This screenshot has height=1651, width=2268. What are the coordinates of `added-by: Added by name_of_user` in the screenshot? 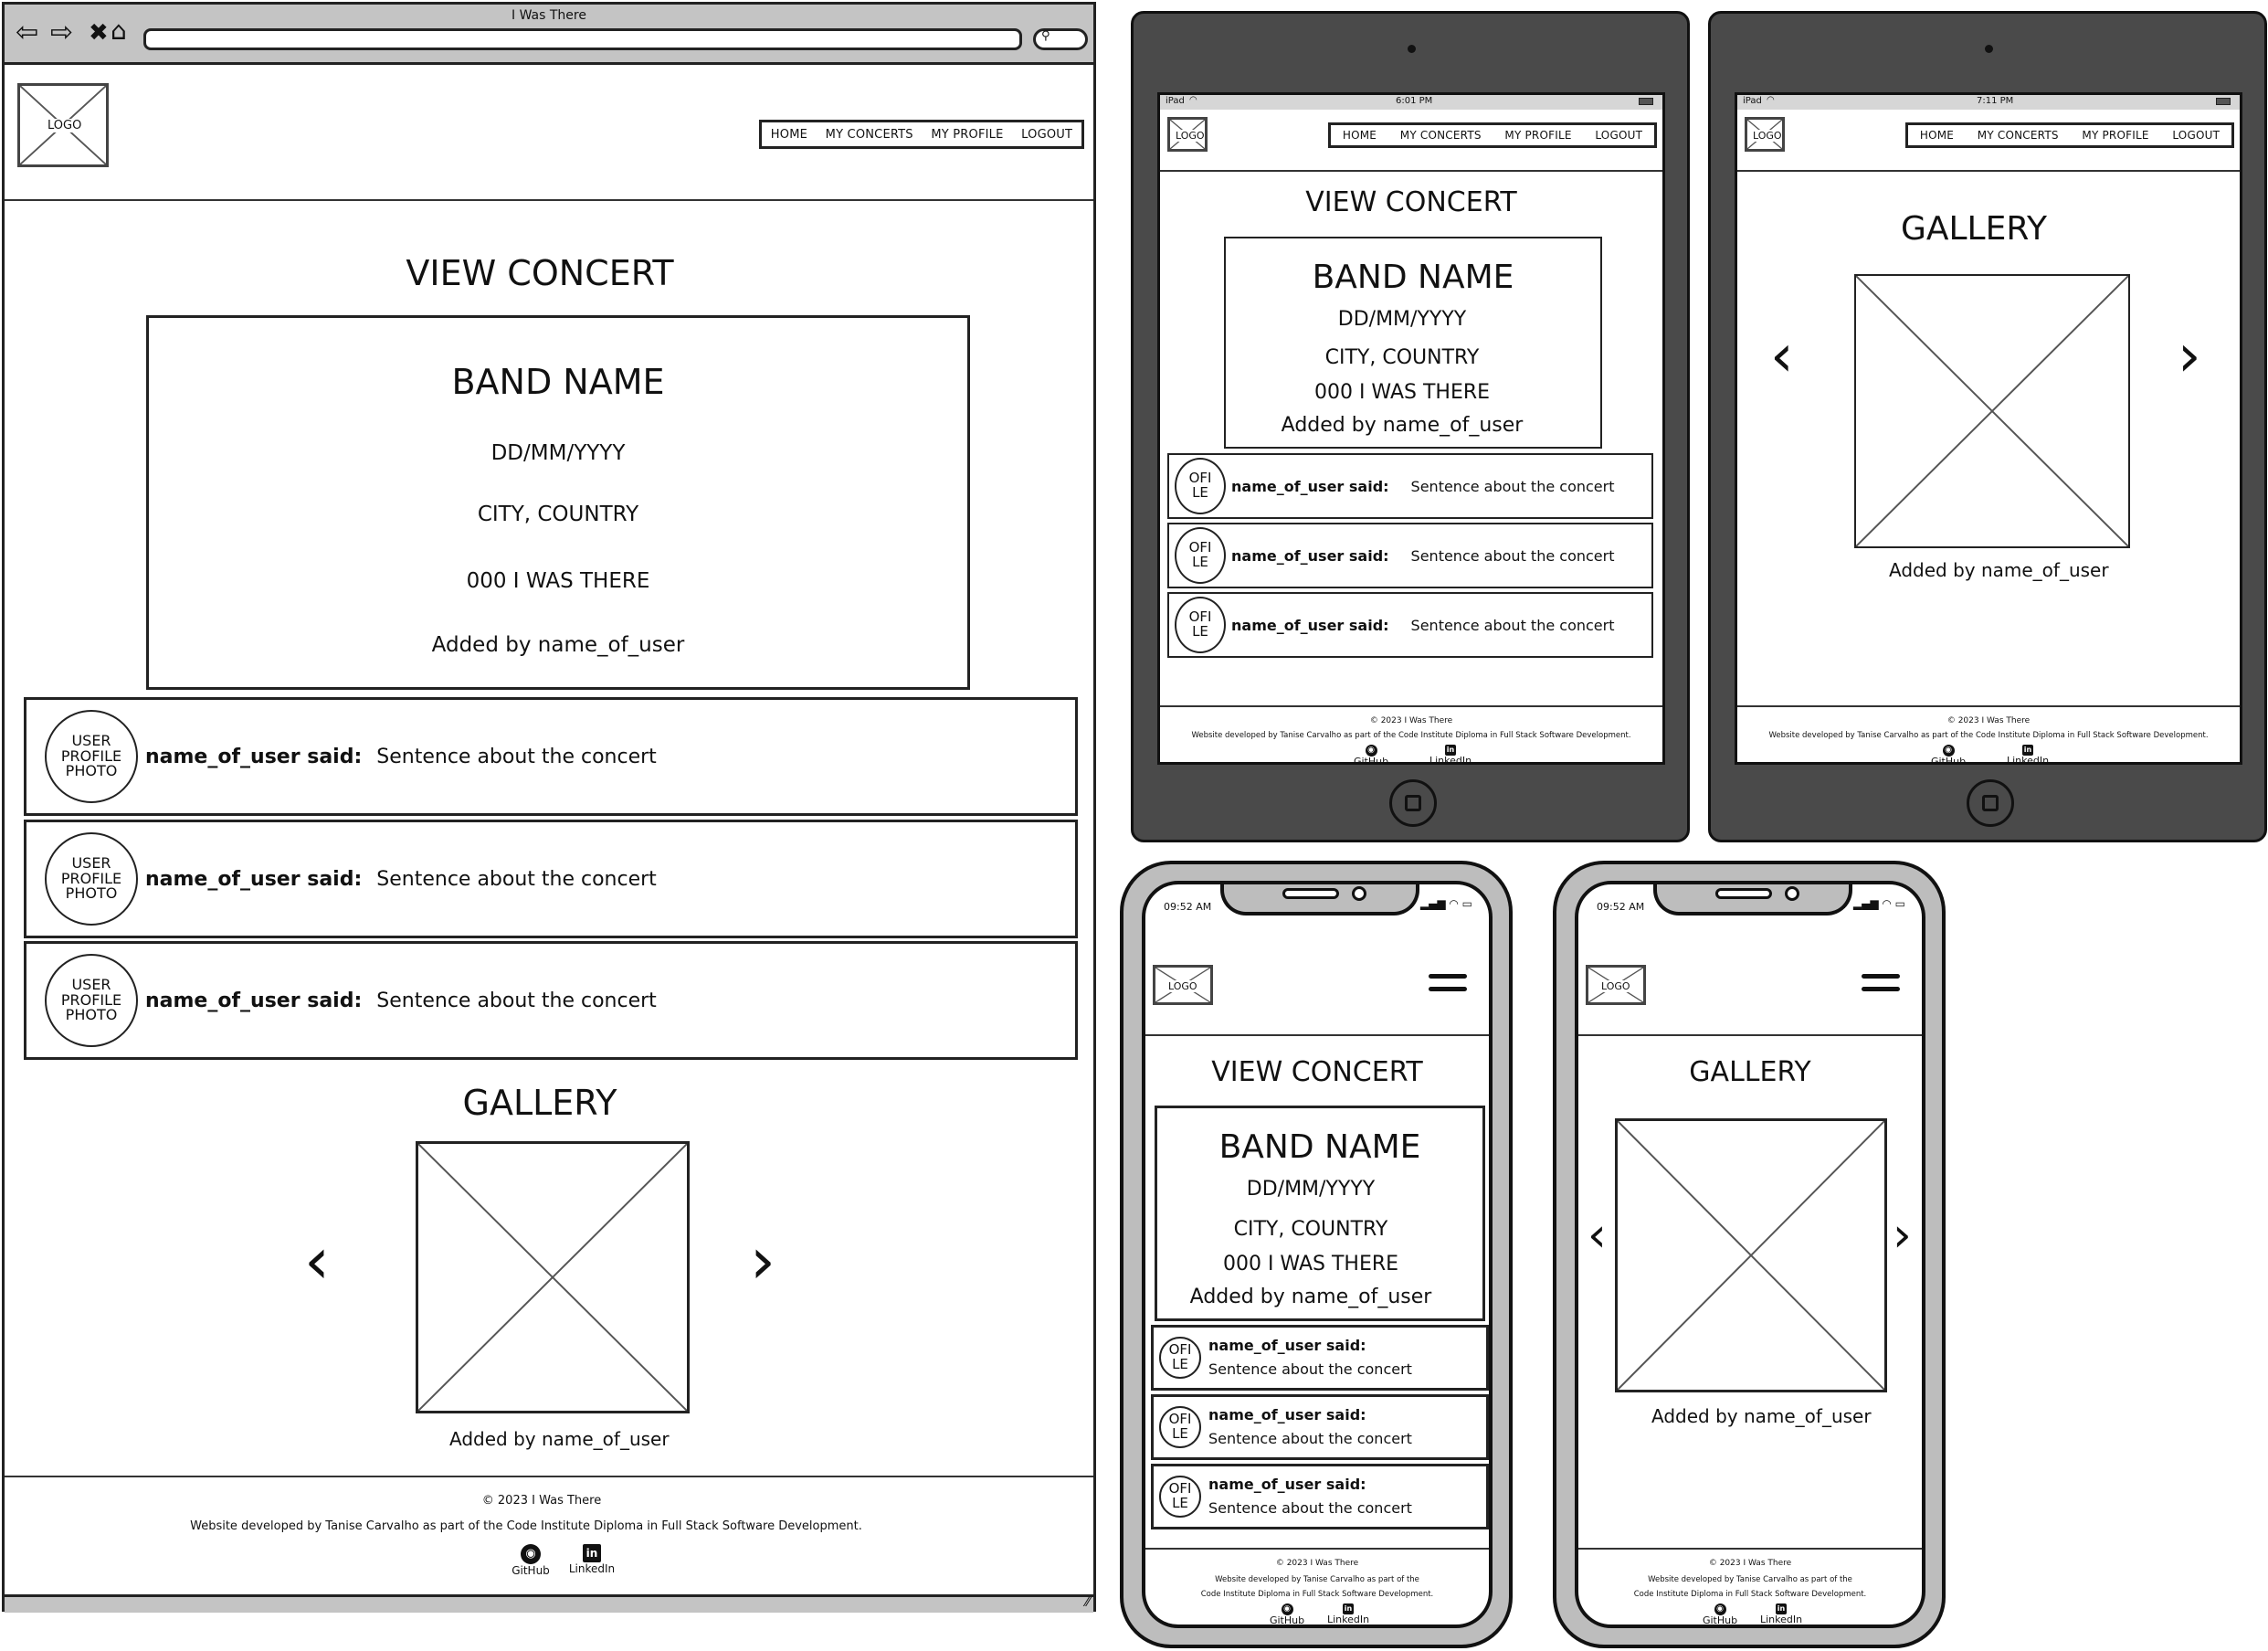 It's located at (558, 645).